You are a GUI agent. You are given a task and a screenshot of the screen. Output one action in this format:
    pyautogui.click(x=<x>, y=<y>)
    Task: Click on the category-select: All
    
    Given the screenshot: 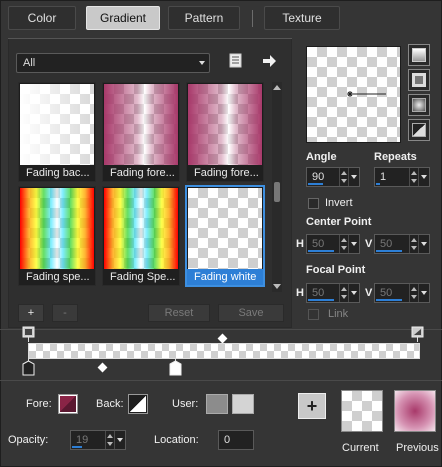 What is the action you would take?
    pyautogui.click(x=113, y=63)
    